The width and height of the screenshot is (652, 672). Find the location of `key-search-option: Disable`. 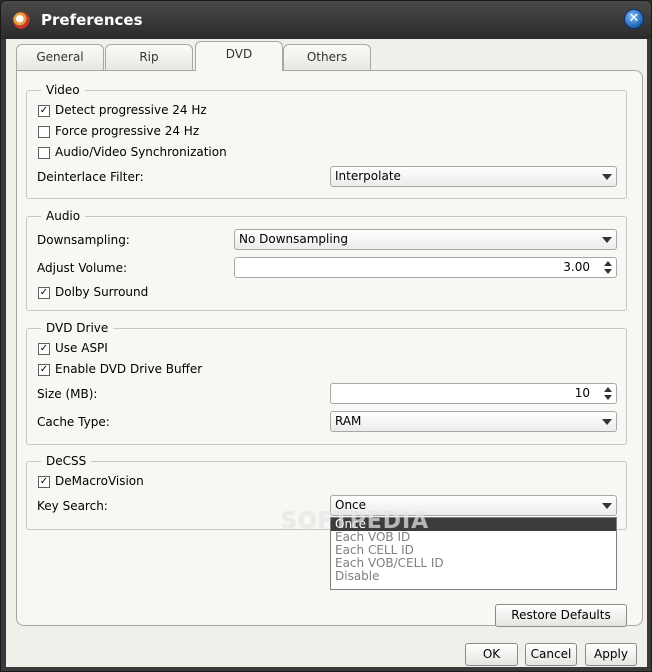

key-search-option: Disable is located at coordinates (473, 576).